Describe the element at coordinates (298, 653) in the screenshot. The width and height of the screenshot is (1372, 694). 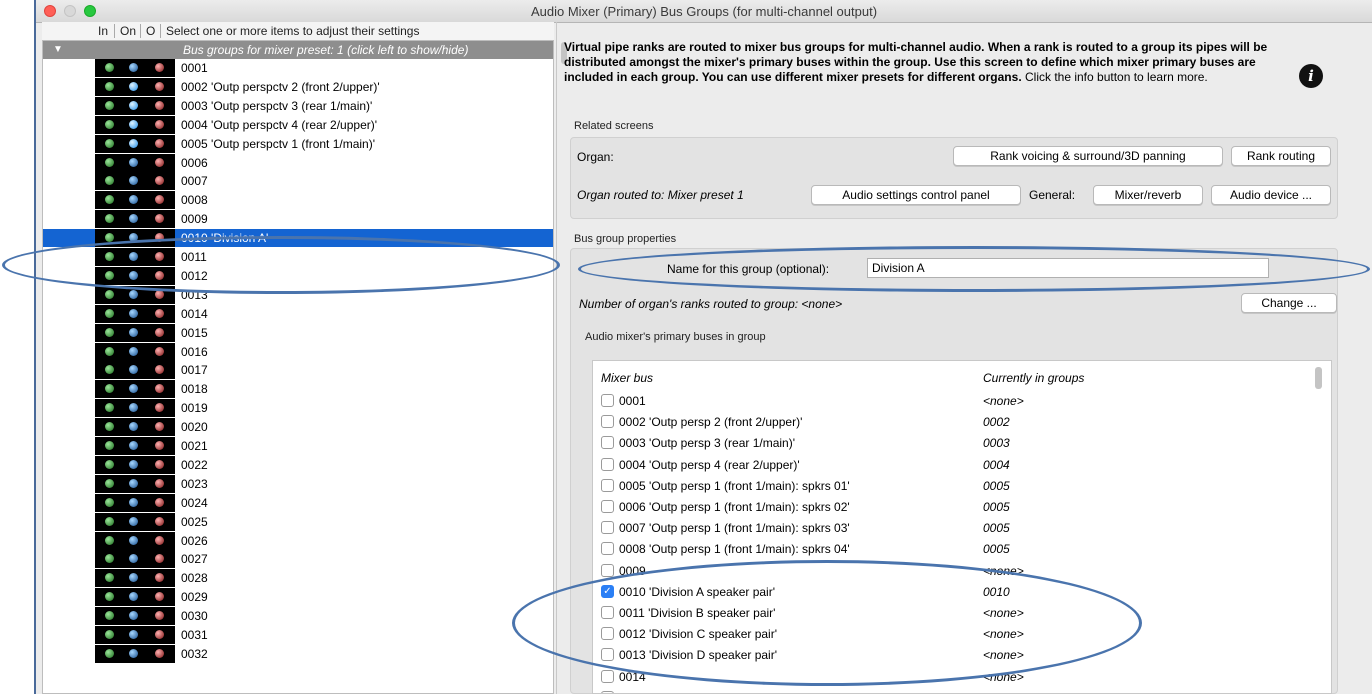
I see `list-item: 0032` at that location.